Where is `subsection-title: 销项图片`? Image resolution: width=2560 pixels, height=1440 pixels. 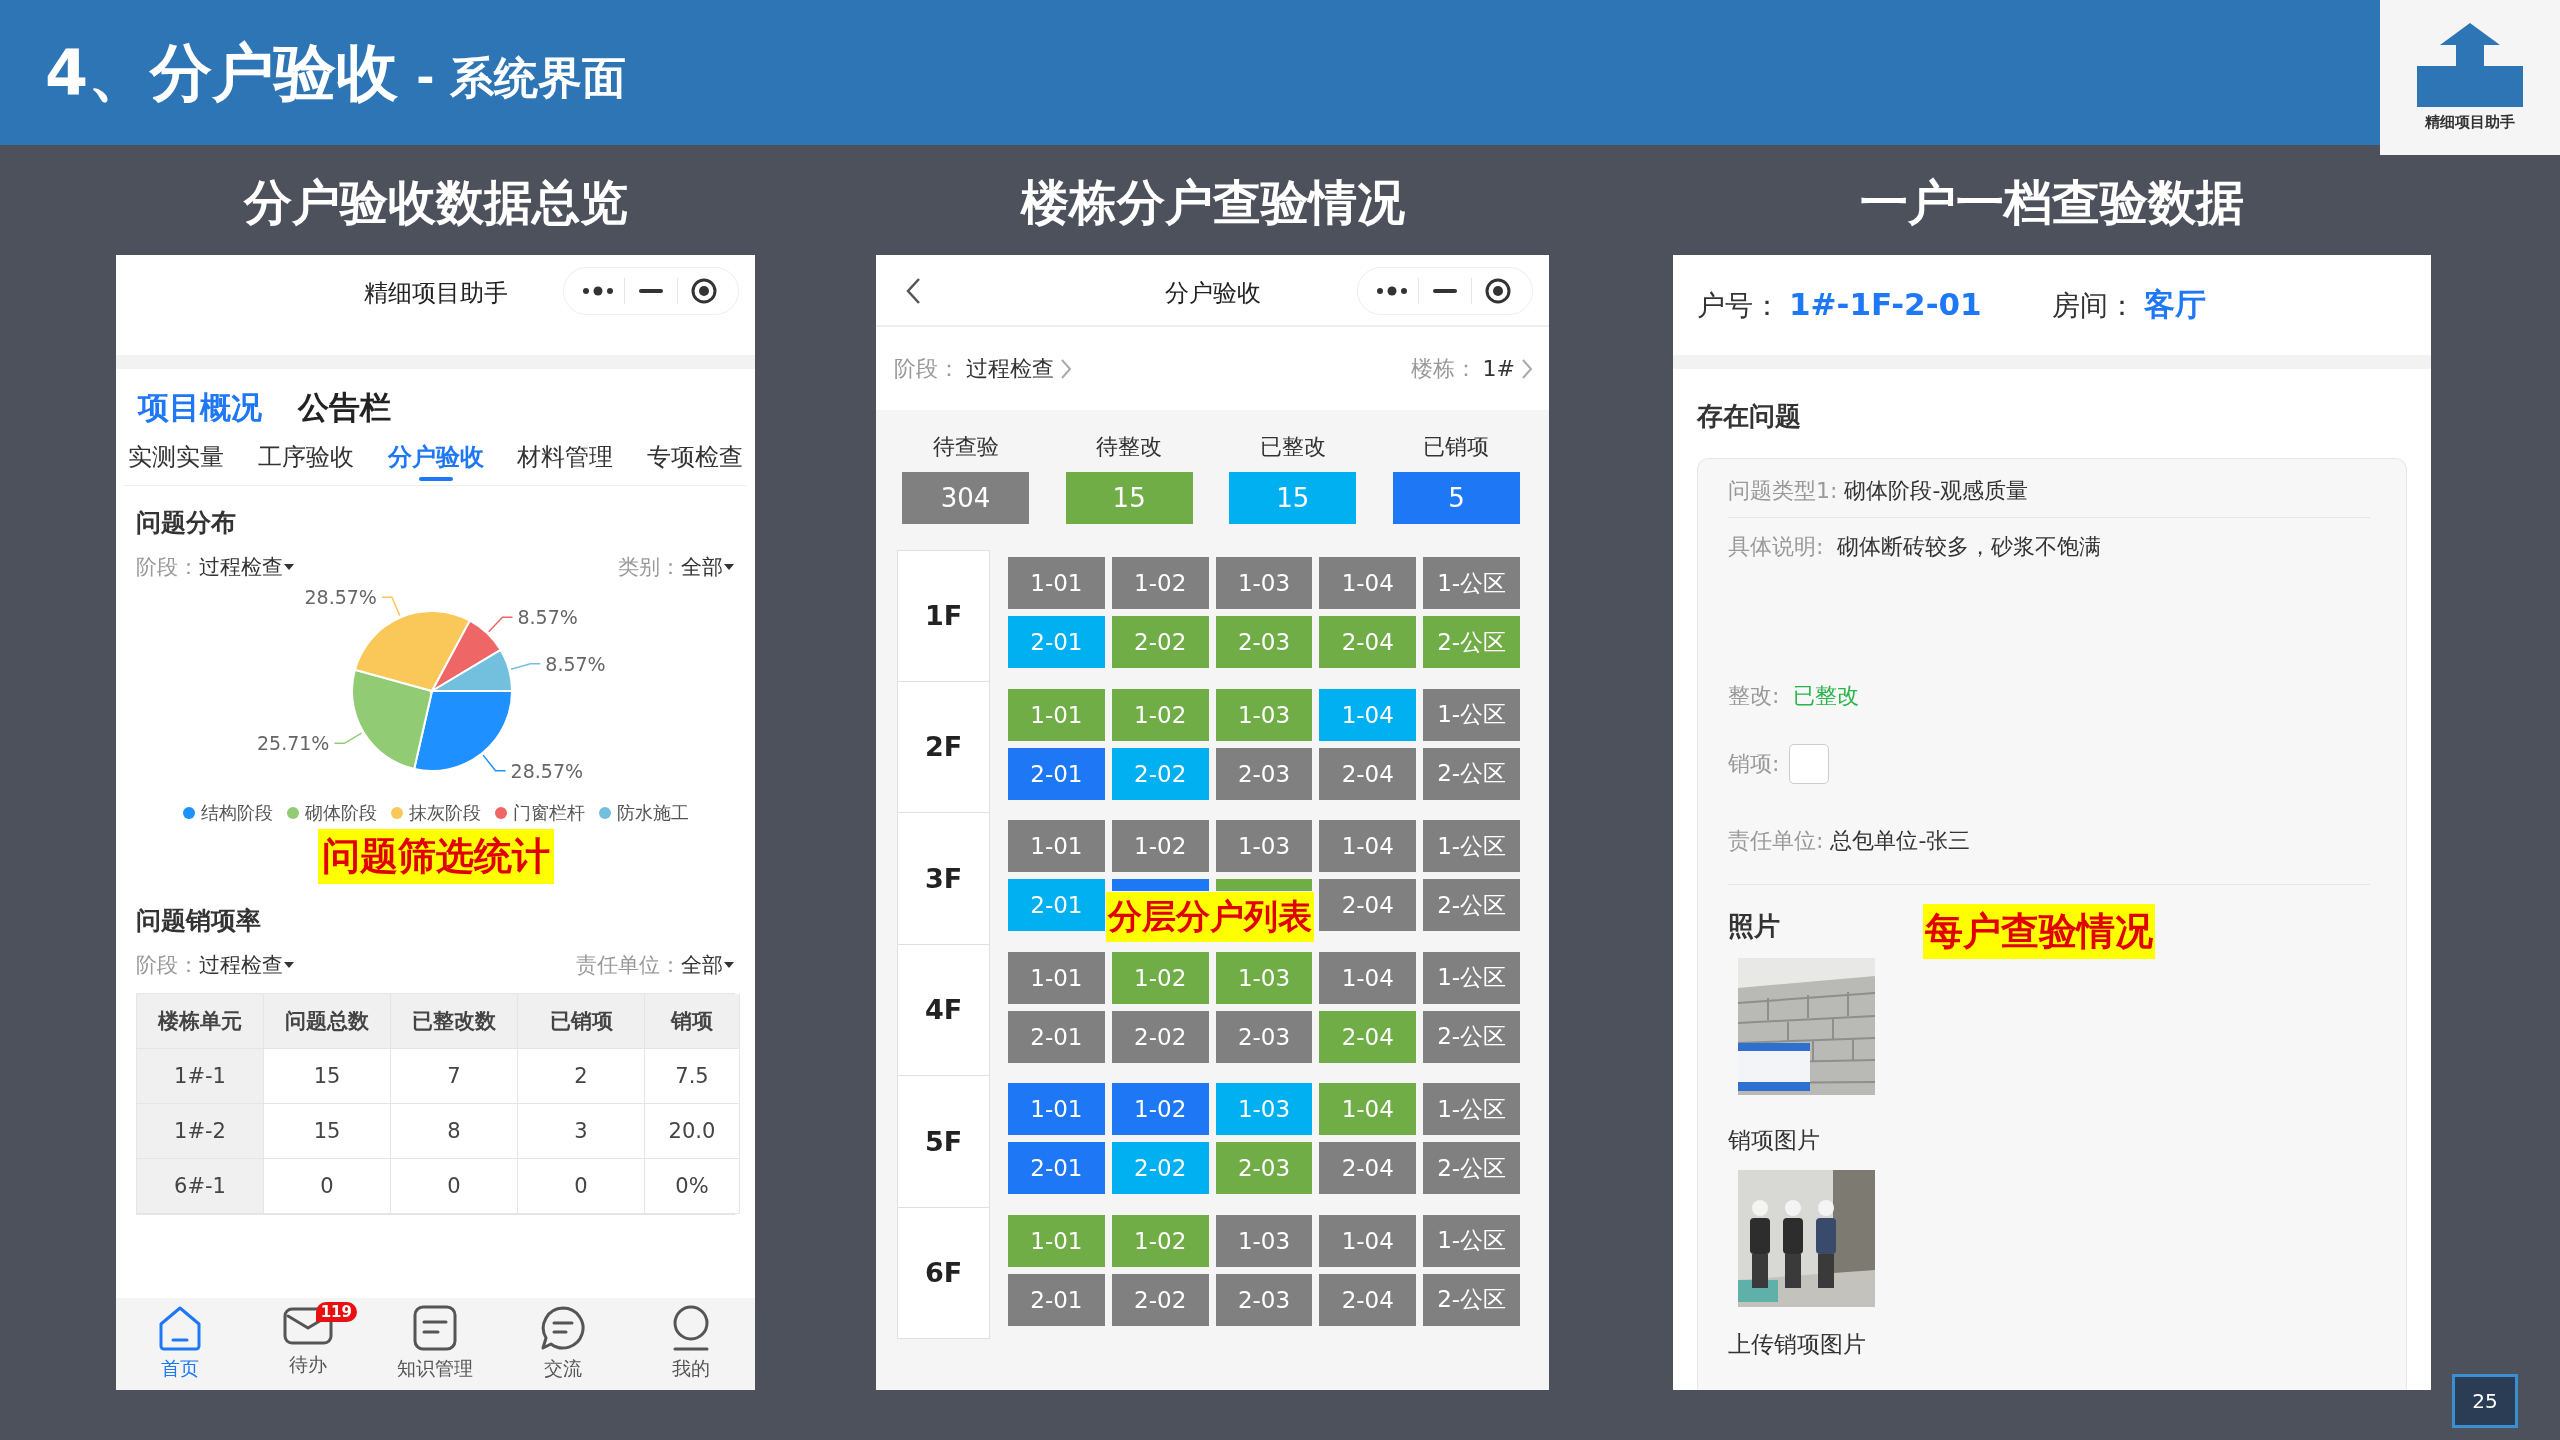 subsection-title: 销项图片 is located at coordinates (1774, 1140).